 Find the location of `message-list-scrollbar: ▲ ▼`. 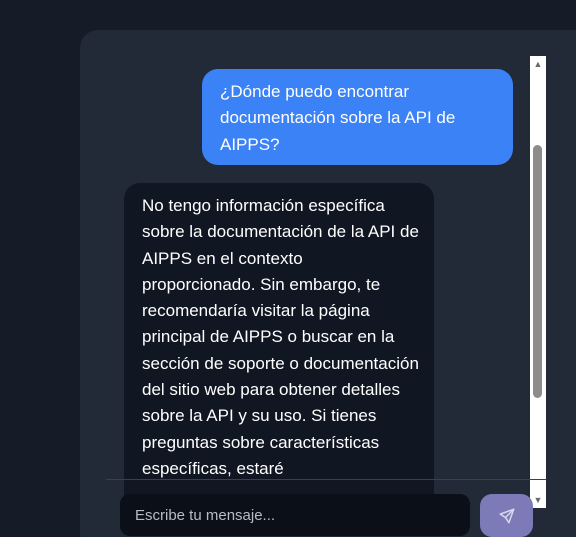

message-list-scrollbar: ▲ ▼ is located at coordinates (538, 282).